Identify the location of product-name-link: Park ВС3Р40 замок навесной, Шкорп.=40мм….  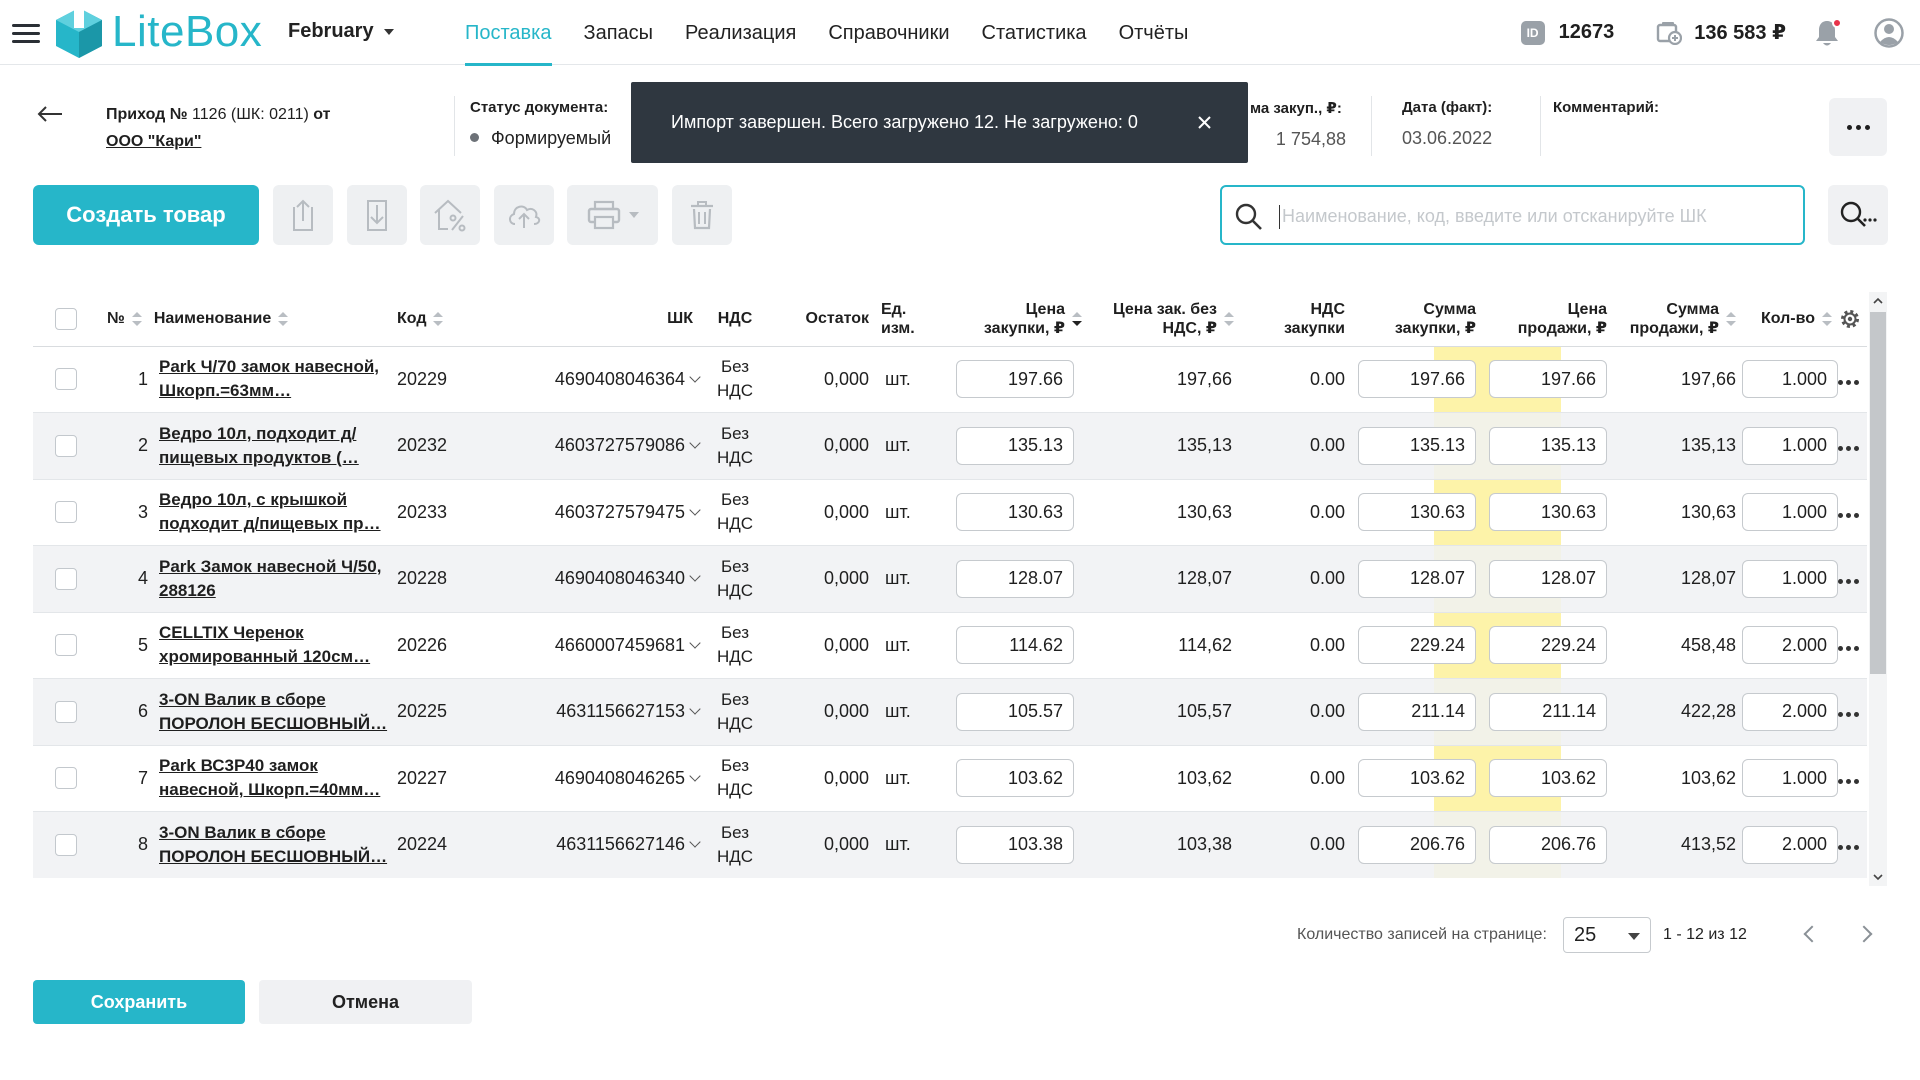
(275, 778).